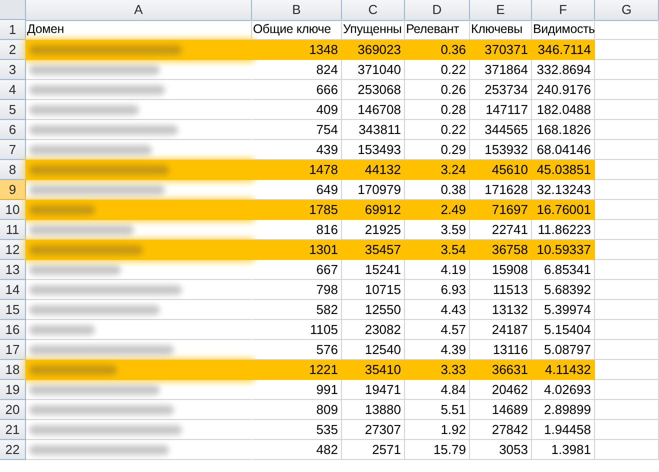 The width and height of the screenshot is (659, 472). What do you see at coordinates (563, 50) in the screenshot?
I see `table-cell: 346.7114` at bounding box center [563, 50].